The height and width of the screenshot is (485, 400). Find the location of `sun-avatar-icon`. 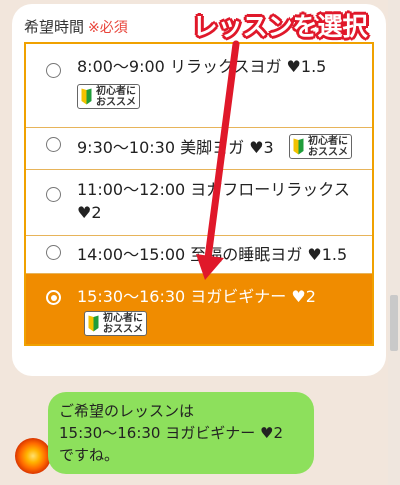

sun-avatar-icon is located at coordinates (33, 456).